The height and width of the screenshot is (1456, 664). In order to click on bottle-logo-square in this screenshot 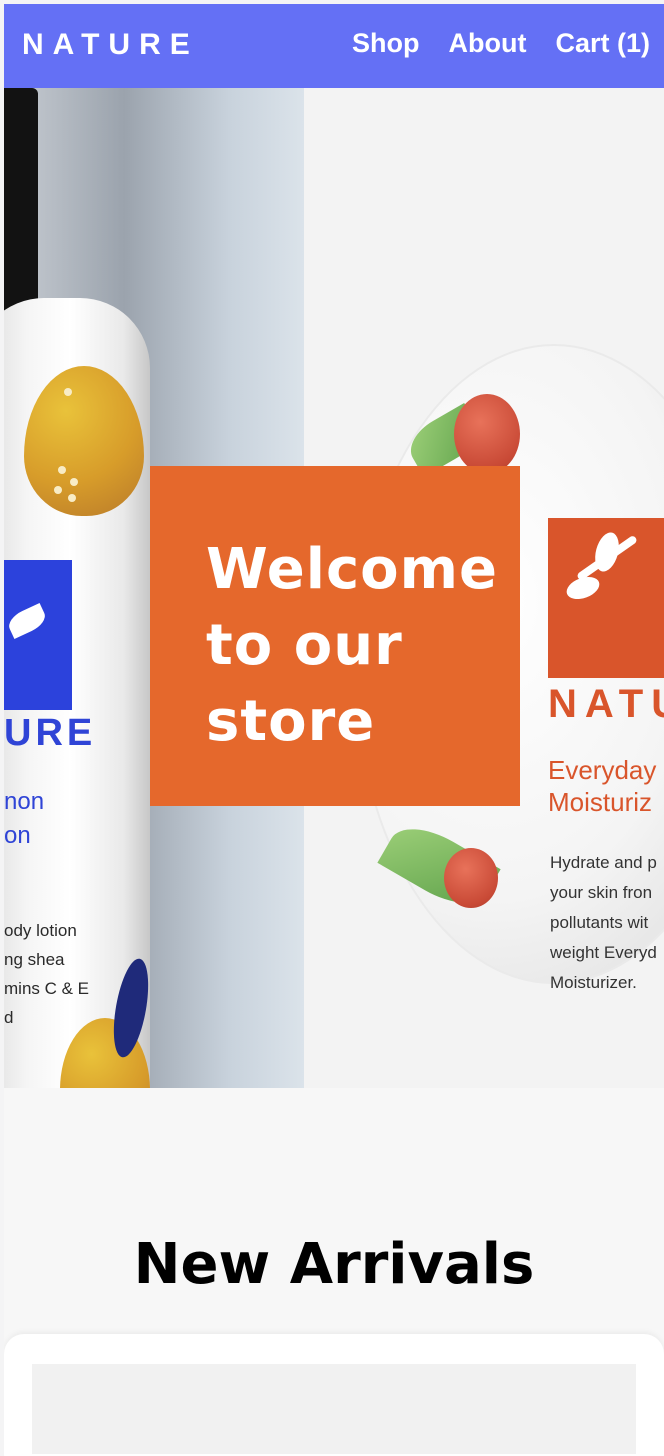, I will do `click(38, 635)`.